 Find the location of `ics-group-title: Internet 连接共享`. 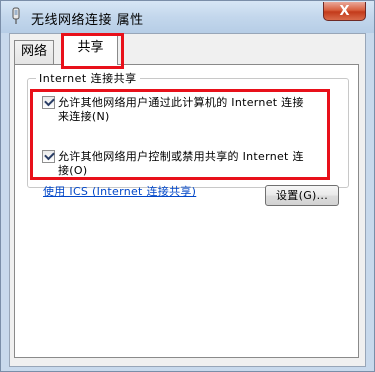

ics-group-title: Internet 连接共享 is located at coordinates (88, 78).